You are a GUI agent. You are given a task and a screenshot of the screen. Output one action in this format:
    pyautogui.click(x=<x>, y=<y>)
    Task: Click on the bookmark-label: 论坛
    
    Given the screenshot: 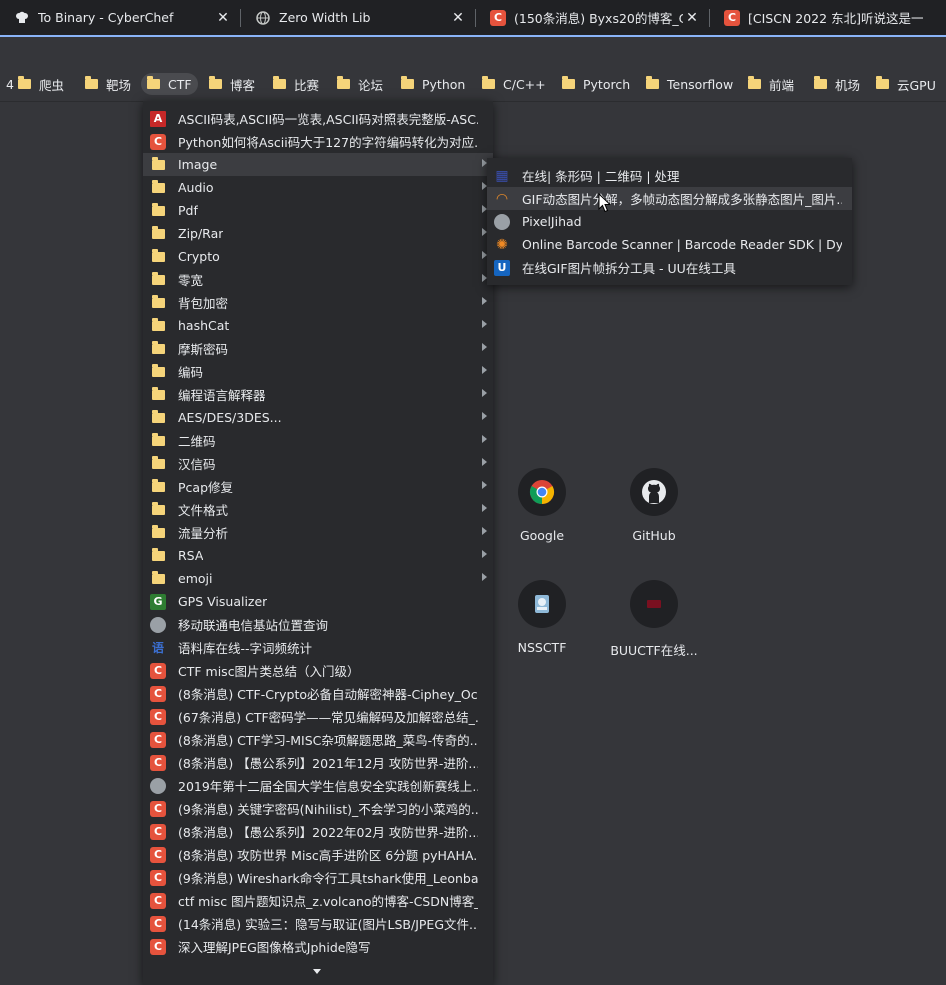 What is the action you would take?
    pyautogui.click(x=371, y=85)
    